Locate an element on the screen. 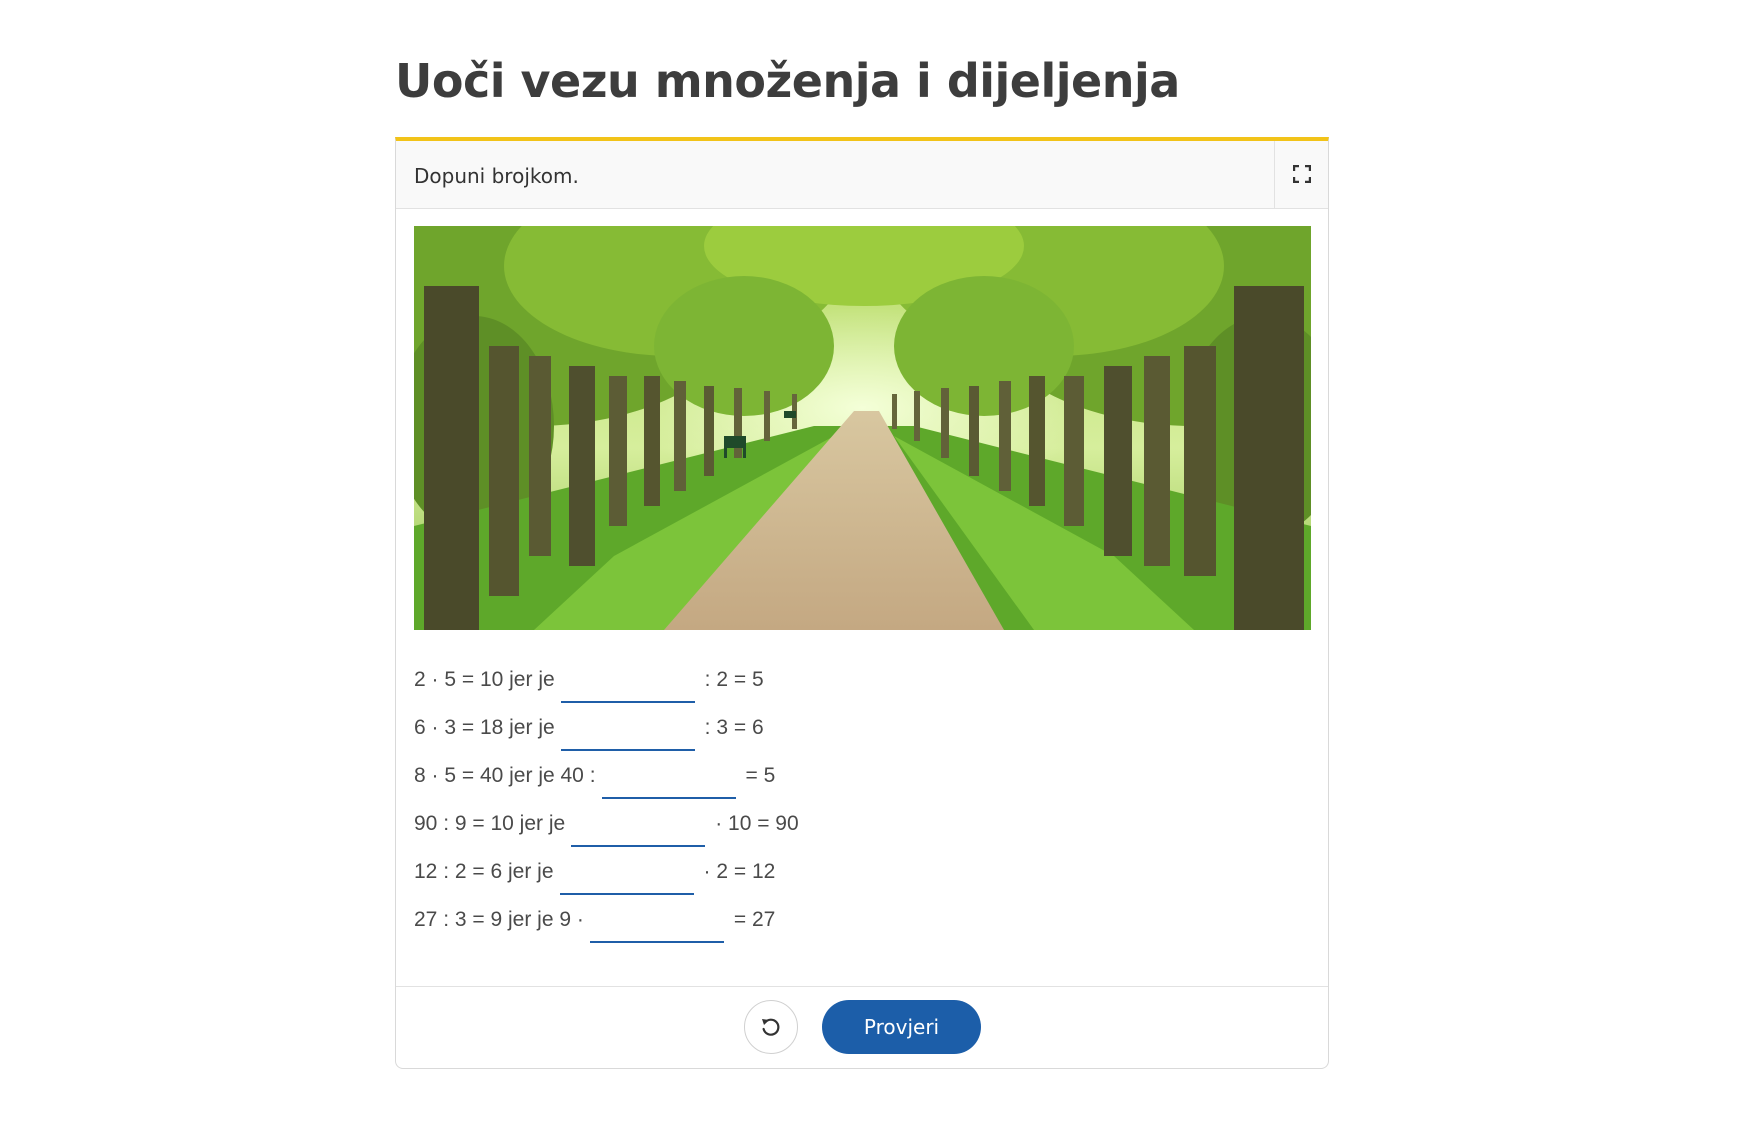  fullscreen-button is located at coordinates (1301, 174).